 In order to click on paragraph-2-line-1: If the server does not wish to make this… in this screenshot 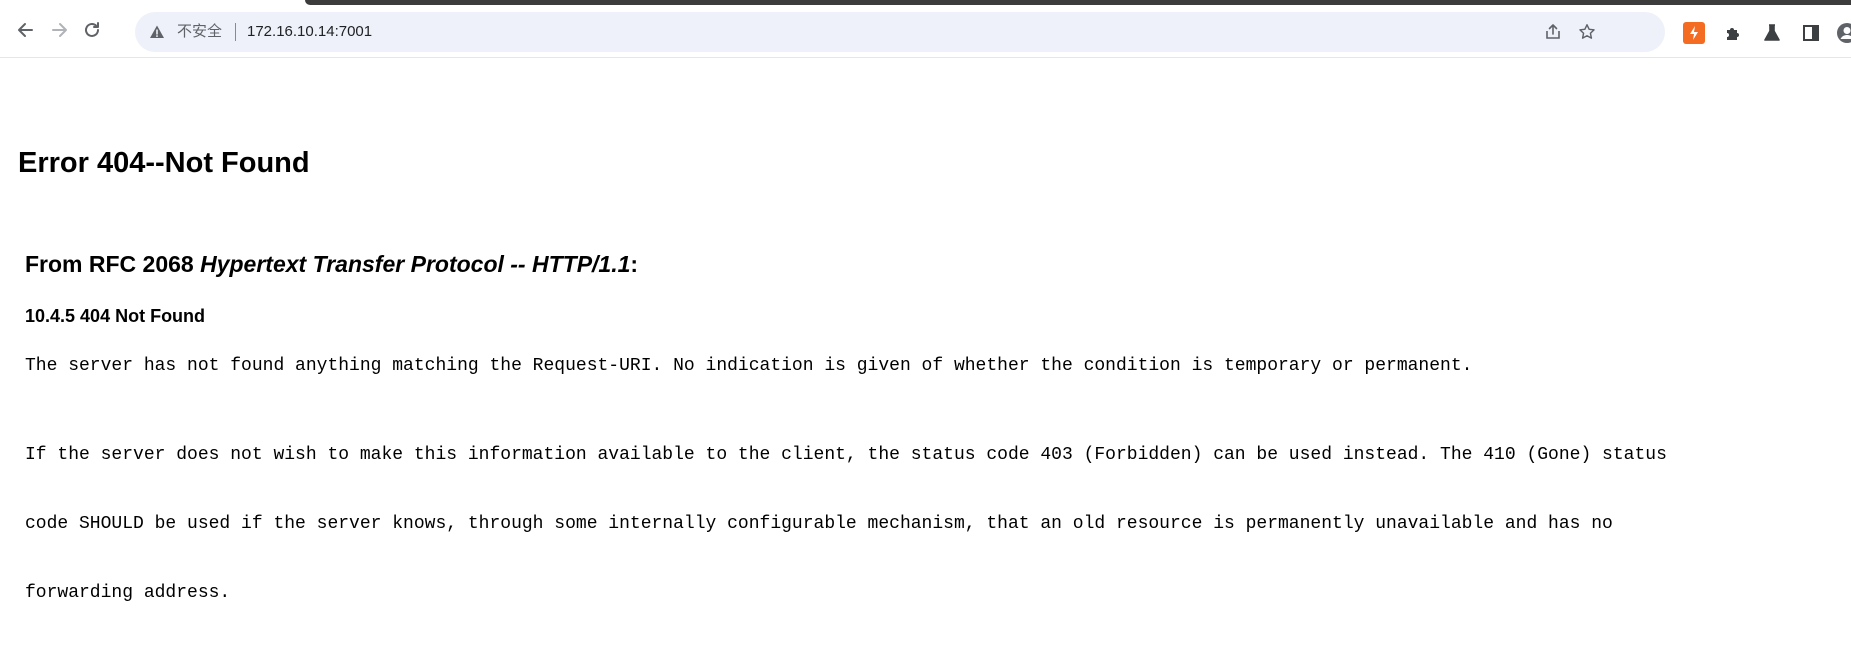, I will do `click(846, 455)`.